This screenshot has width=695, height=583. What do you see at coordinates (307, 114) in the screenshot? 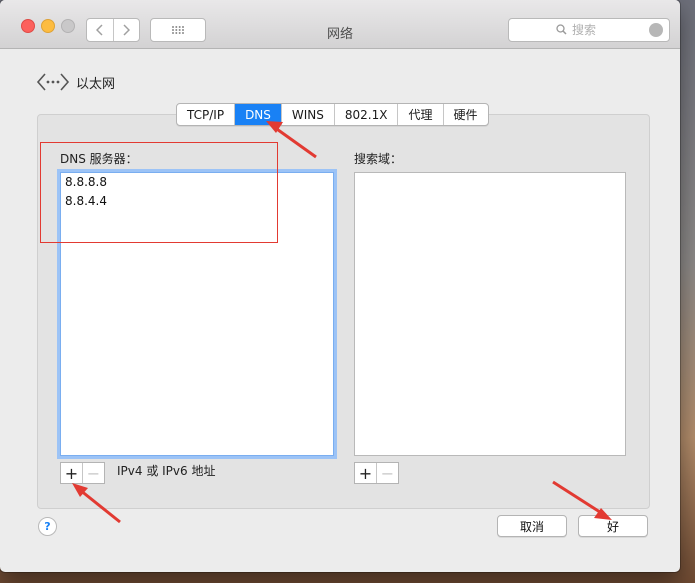
I see `tab-wins: WINS` at bounding box center [307, 114].